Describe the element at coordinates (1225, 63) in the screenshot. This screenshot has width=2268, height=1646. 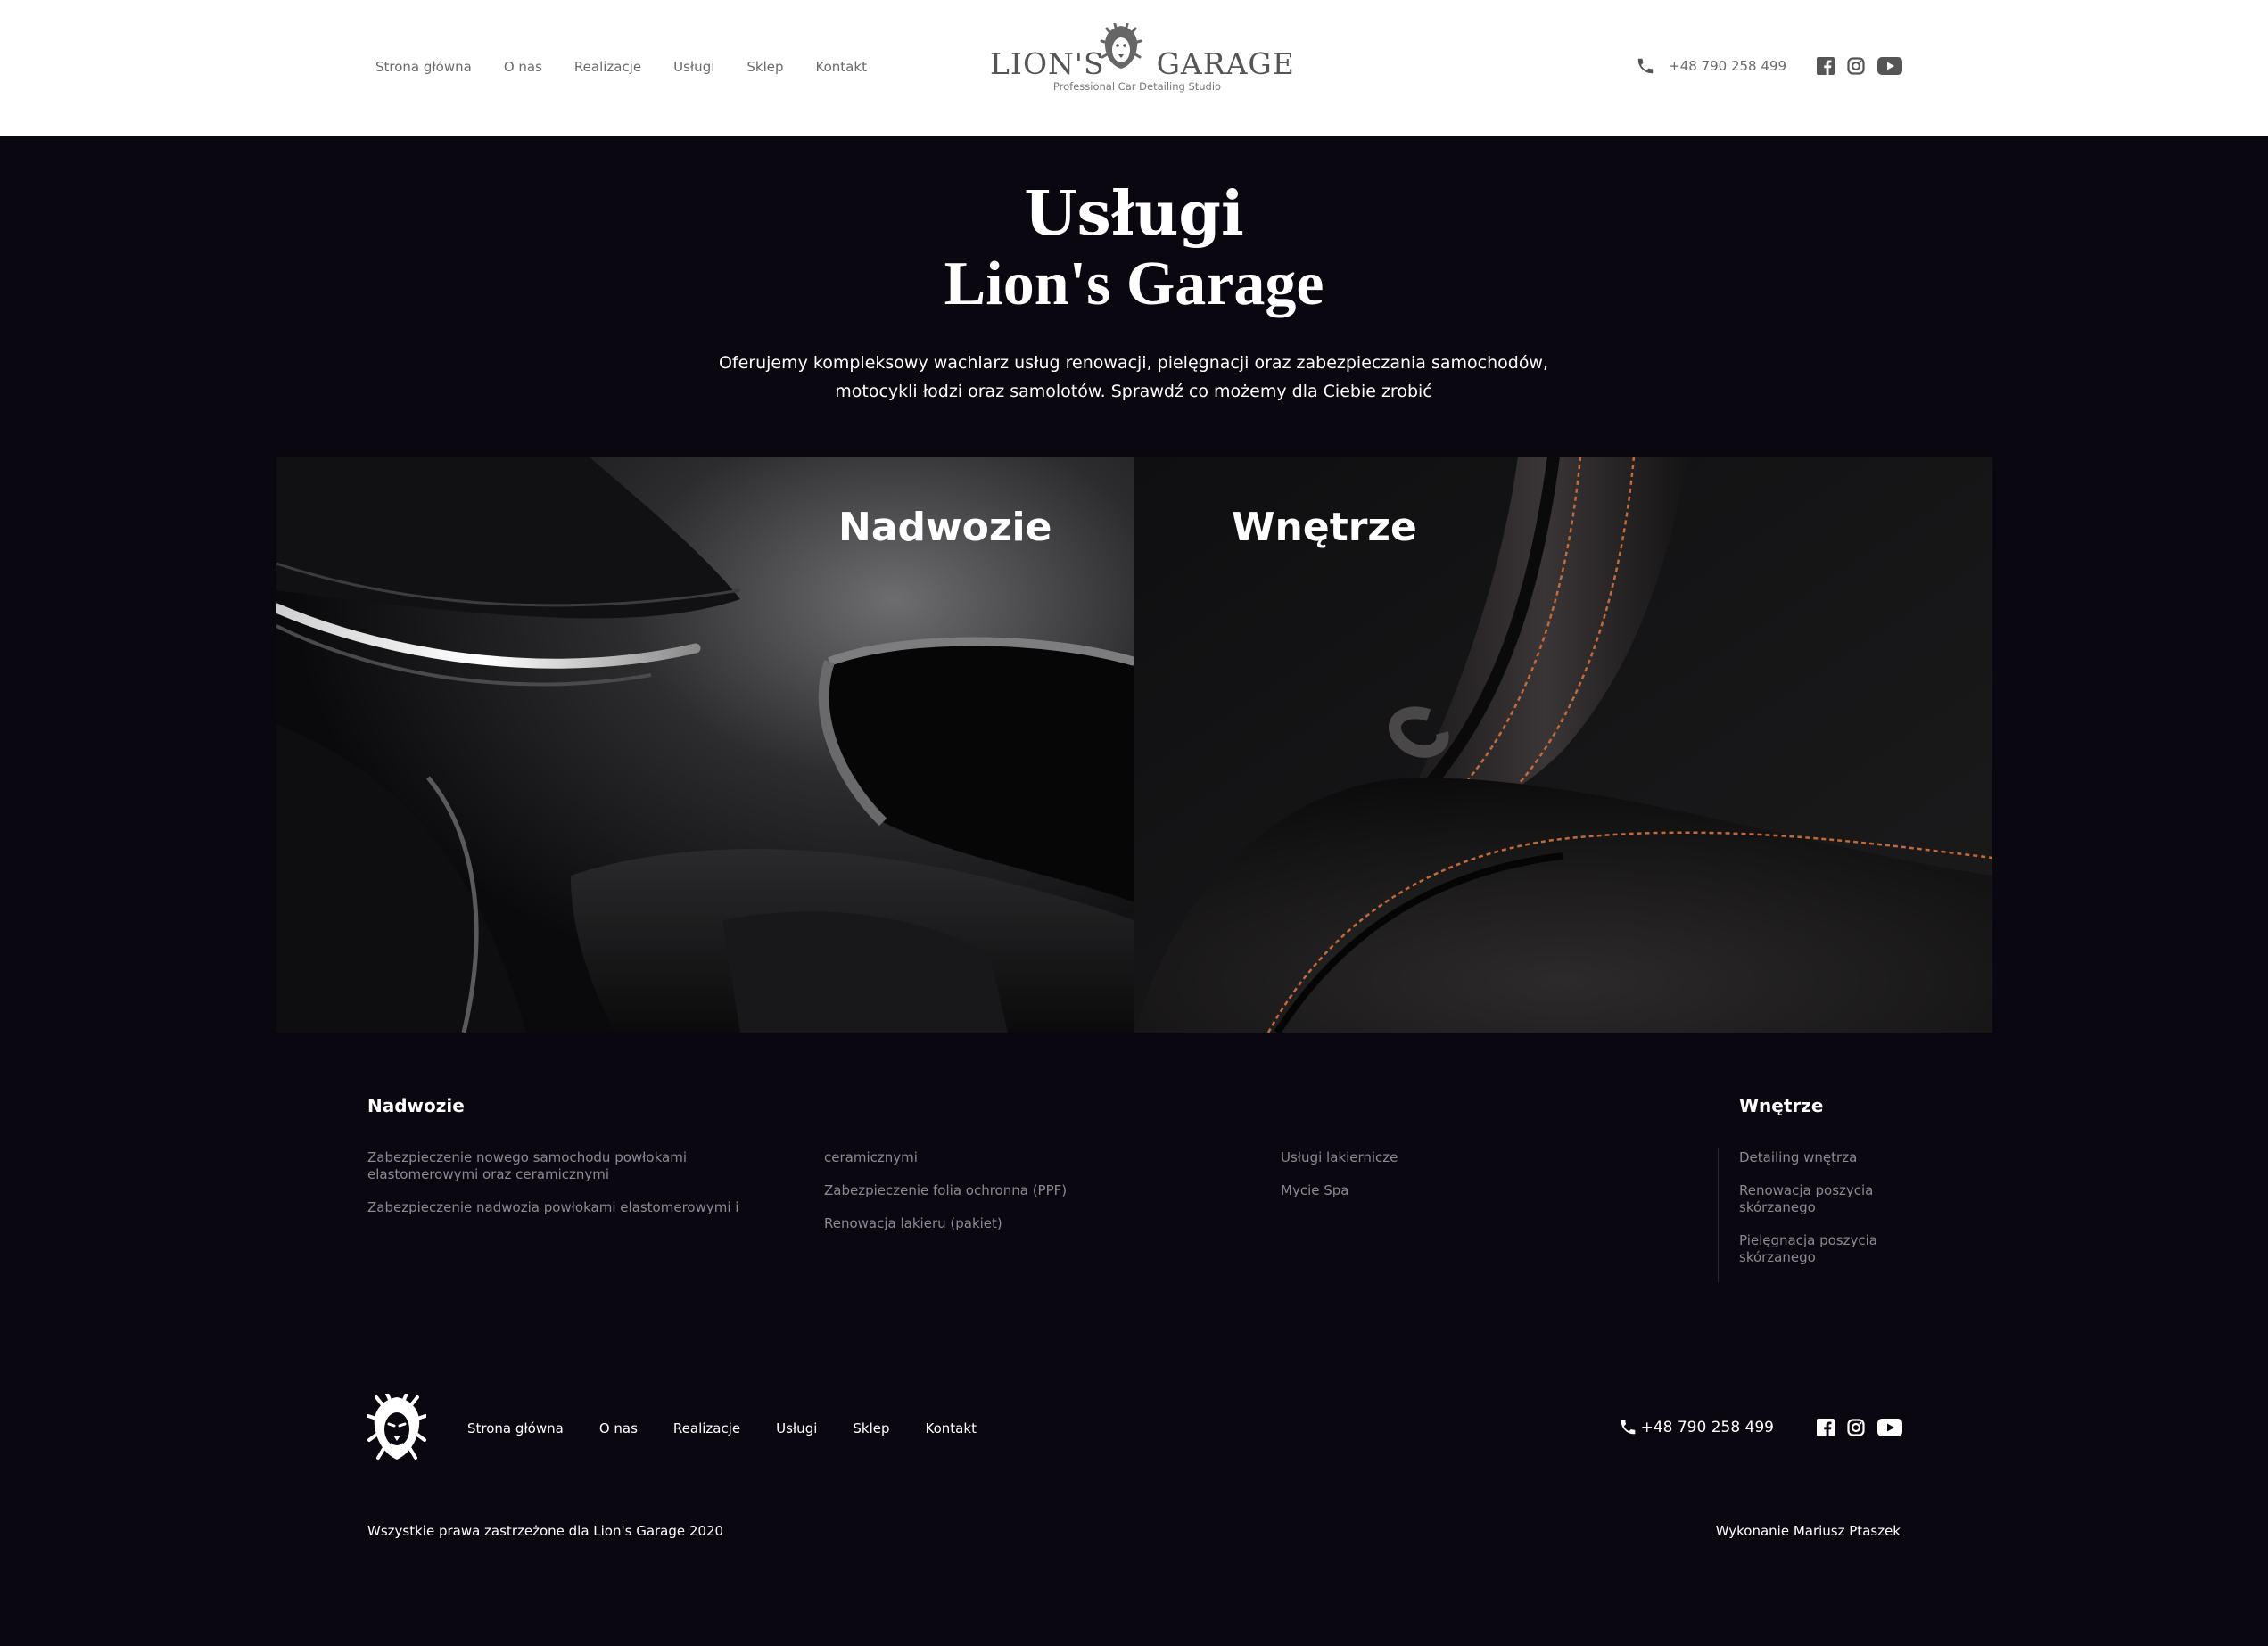
I see `logo-text-right: GARAGE` at that location.